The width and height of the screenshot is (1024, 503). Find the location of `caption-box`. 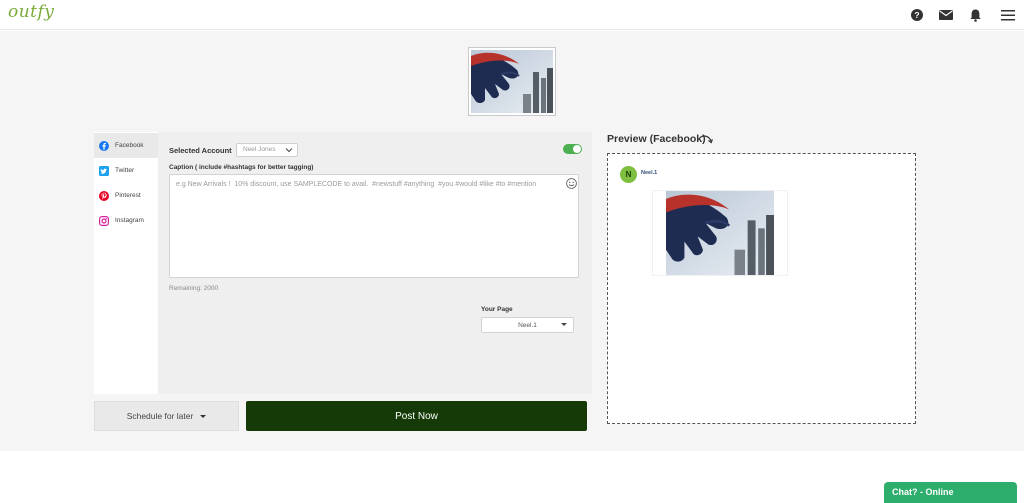

caption-box is located at coordinates (374, 226).